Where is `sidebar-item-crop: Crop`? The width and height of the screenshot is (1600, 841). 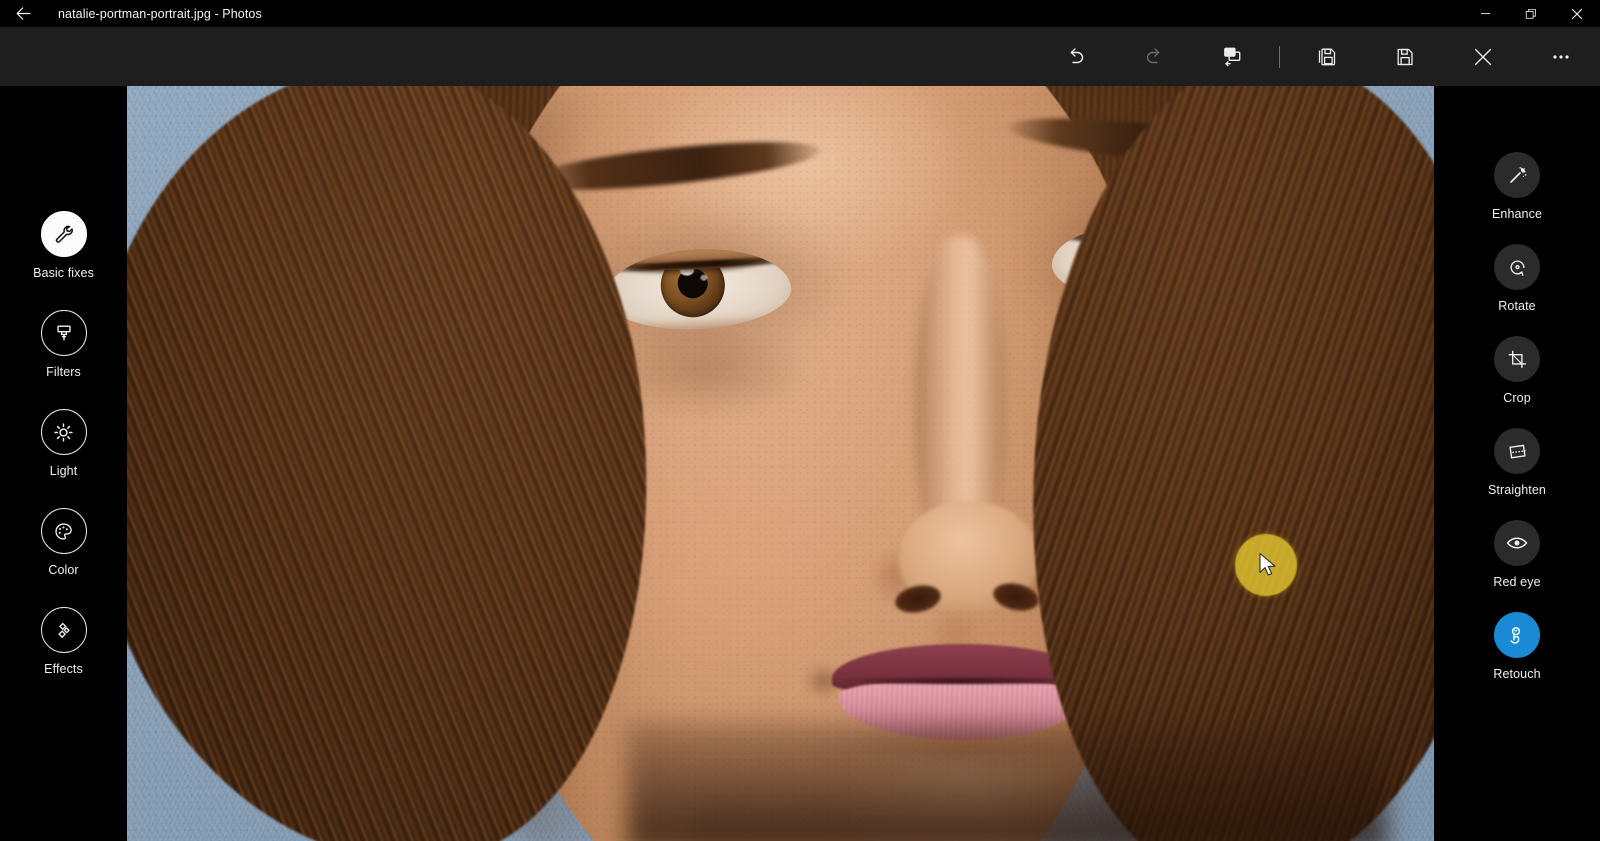 sidebar-item-crop: Crop is located at coordinates (1517, 370).